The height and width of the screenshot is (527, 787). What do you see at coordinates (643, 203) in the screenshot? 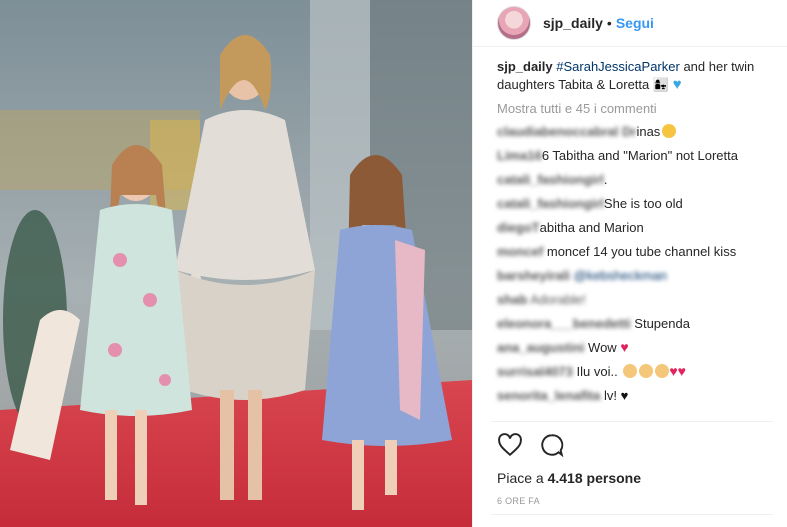
I see `comment-text: She is too old` at bounding box center [643, 203].